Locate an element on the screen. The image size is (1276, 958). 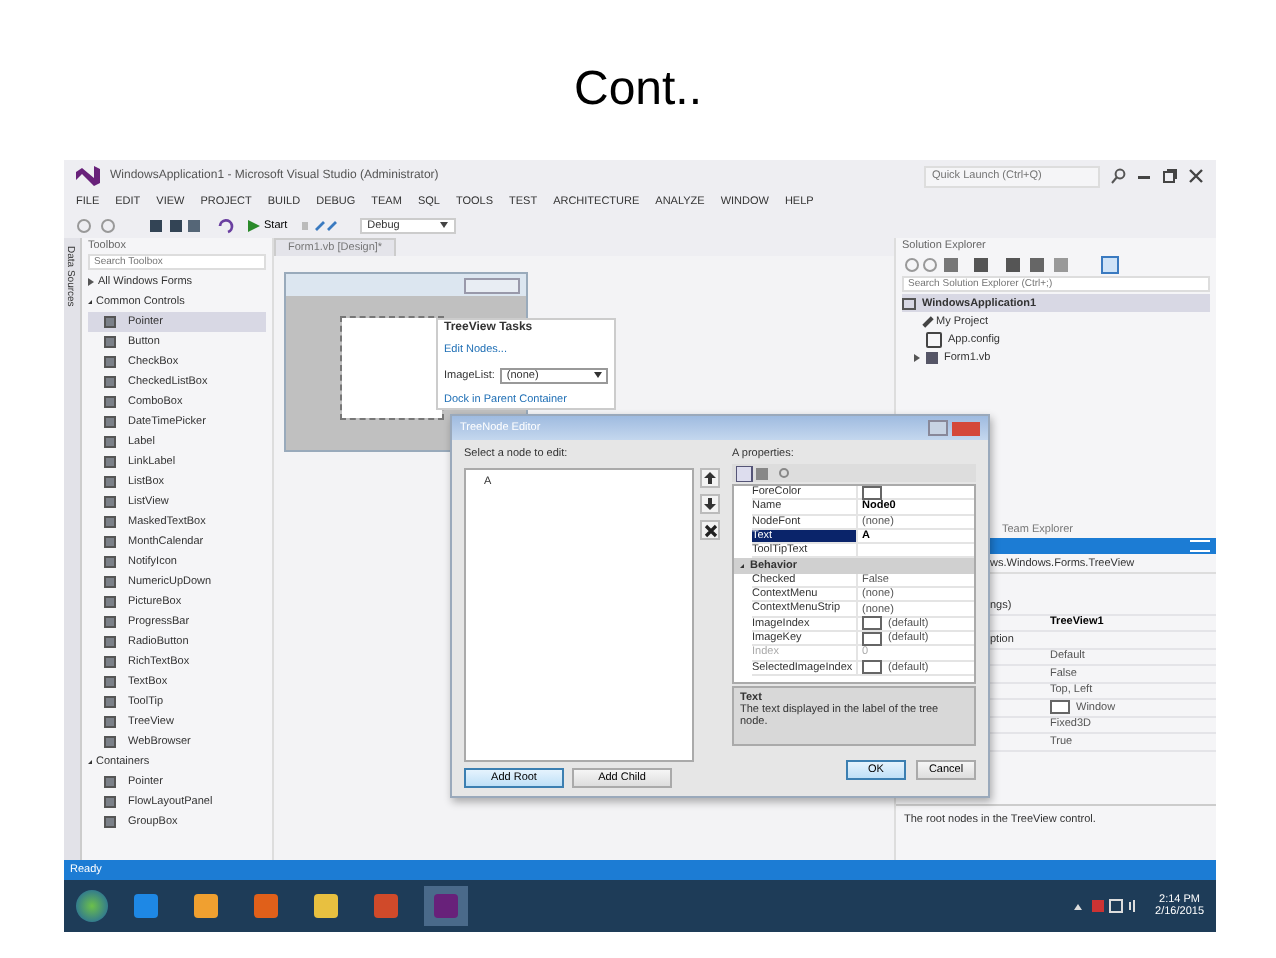
solution-icon is located at coordinates (909, 303).